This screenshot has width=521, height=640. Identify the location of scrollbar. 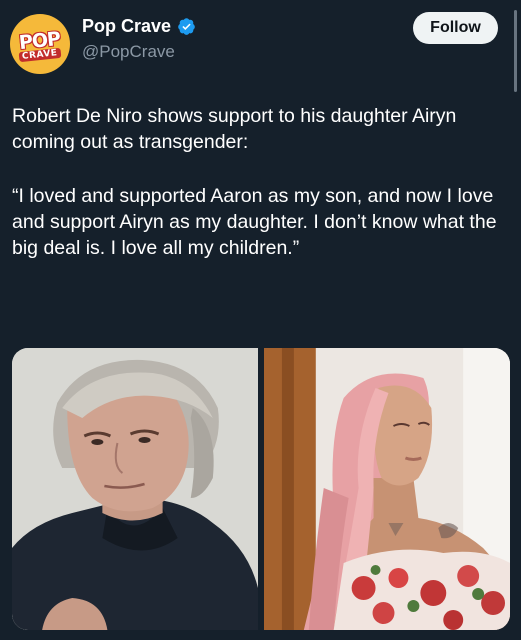
(515, 51).